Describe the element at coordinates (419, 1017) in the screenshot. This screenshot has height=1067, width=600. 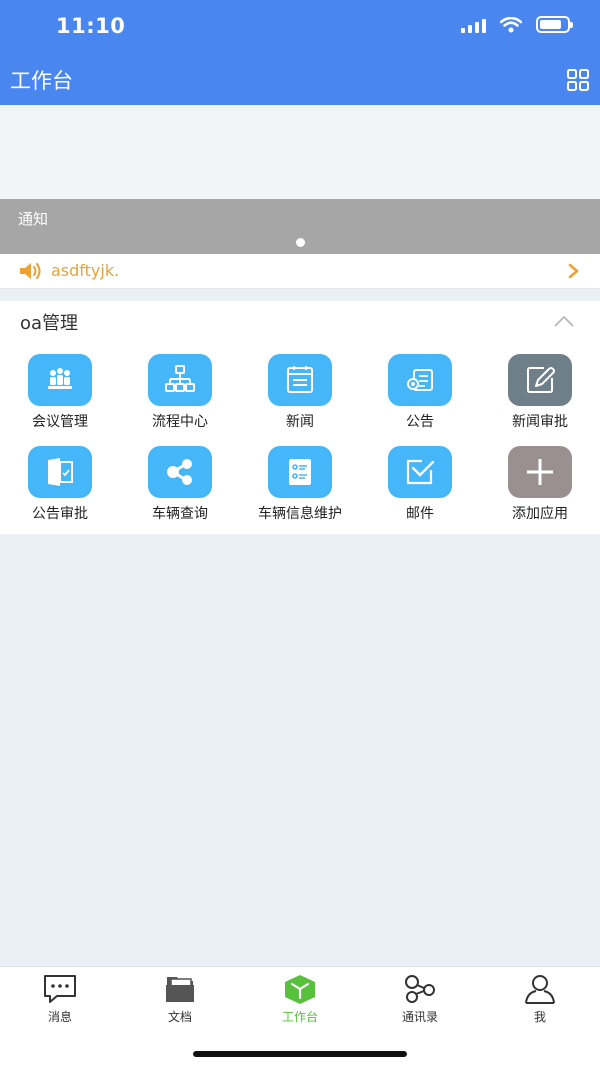
I see `tab-label: 通讯录` at that location.